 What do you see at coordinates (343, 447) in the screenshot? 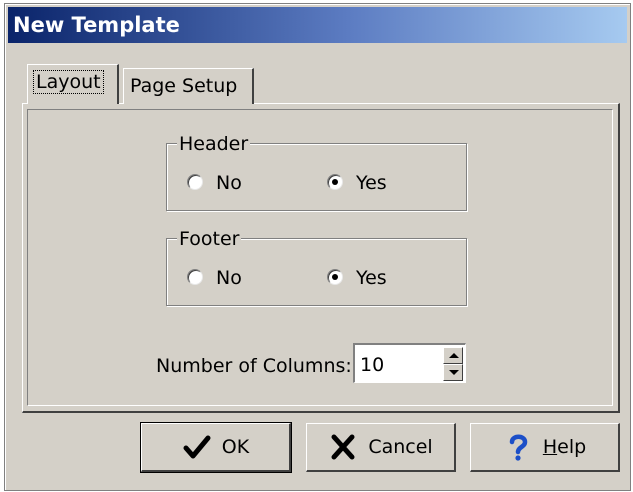
I see `x-mark-icon` at bounding box center [343, 447].